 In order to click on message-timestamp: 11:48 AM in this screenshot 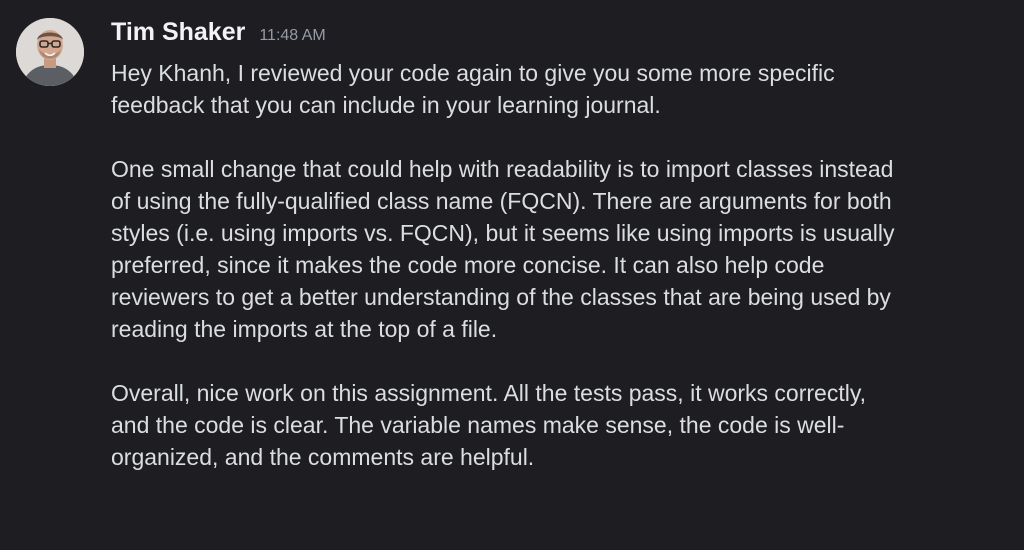, I will do `click(292, 36)`.